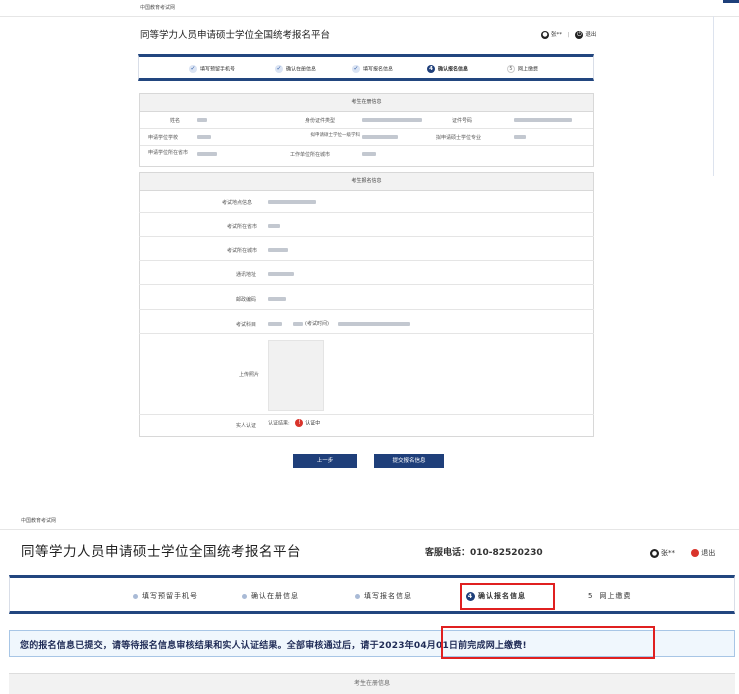 Image resolution: width=739 pixels, height=694 pixels. What do you see at coordinates (165, 596) in the screenshot?
I see `step-1: 填写预留手机号` at bounding box center [165, 596].